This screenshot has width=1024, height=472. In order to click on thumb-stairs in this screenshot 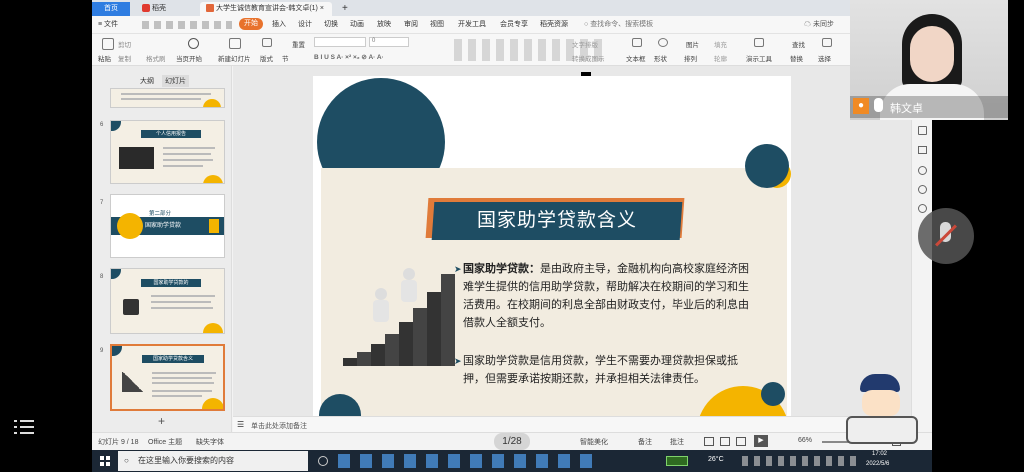, I will do `click(133, 382)`.